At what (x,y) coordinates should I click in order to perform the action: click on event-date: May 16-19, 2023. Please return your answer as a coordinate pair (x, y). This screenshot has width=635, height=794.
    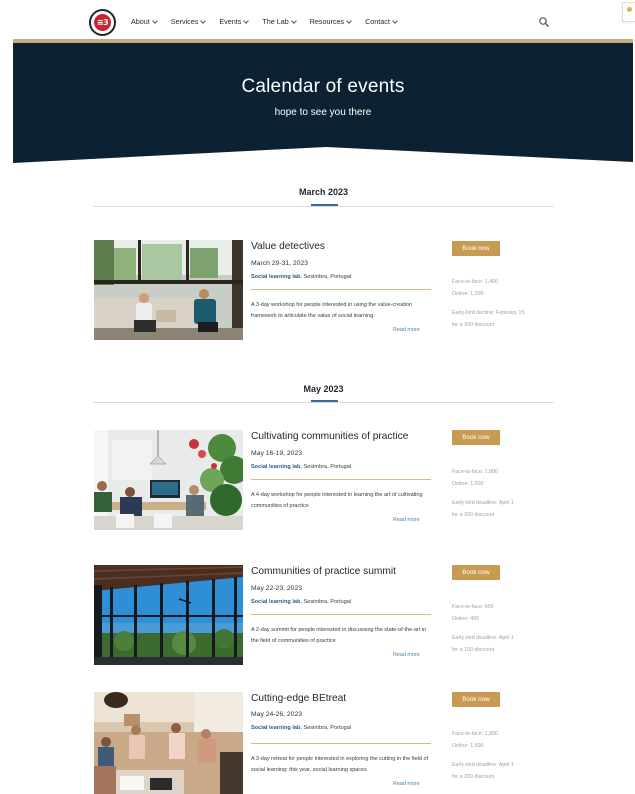
    Looking at the image, I should click on (277, 453).